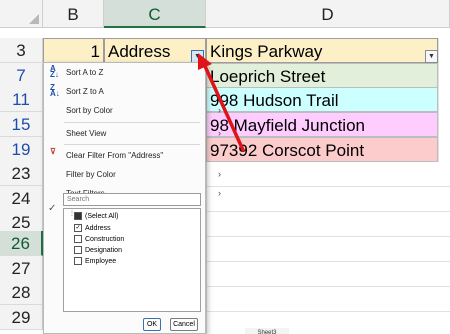 This screenshot has height=334, width=450. What do you see at coordinates (92, 228) in the screenshot?
I see `list-item-address: ✓ Address` at bounding box center [92, 228].